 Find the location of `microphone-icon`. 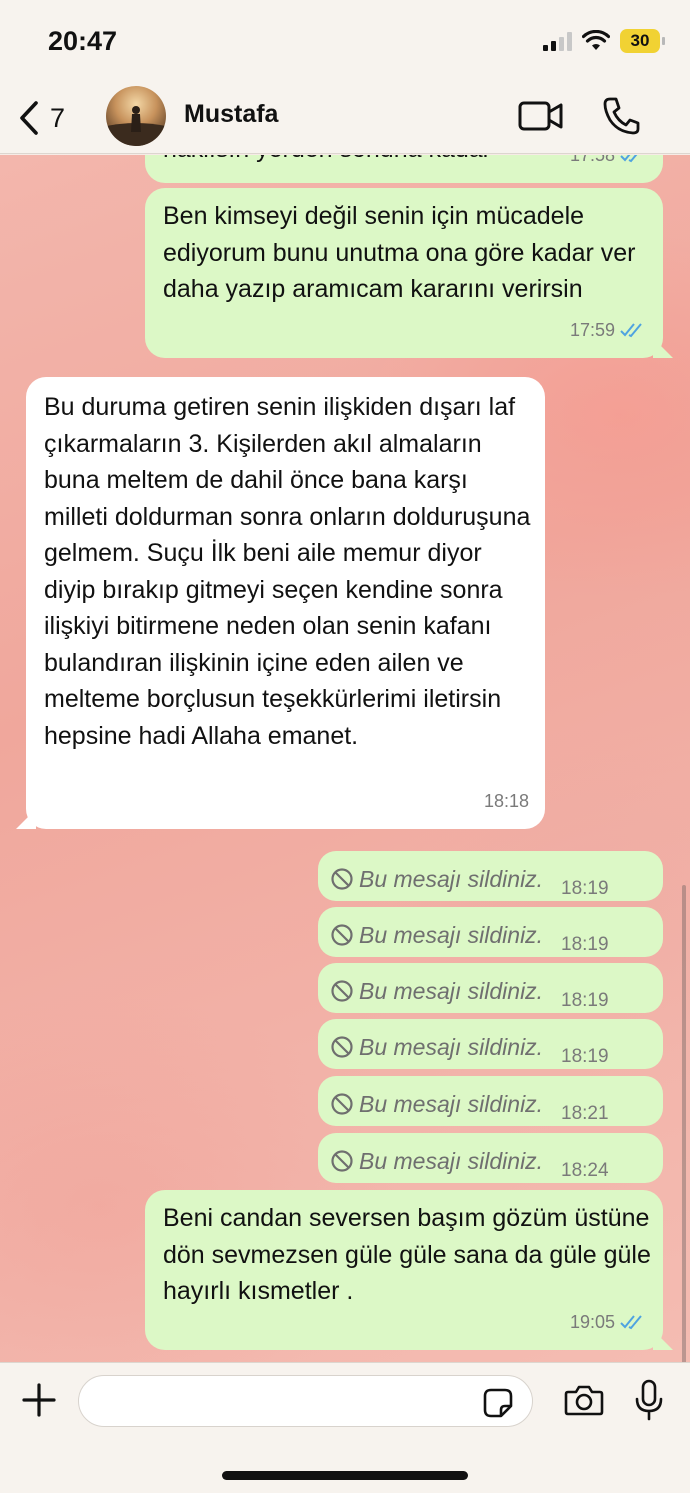

microphone-icon is located at coordinates (649, 1400).